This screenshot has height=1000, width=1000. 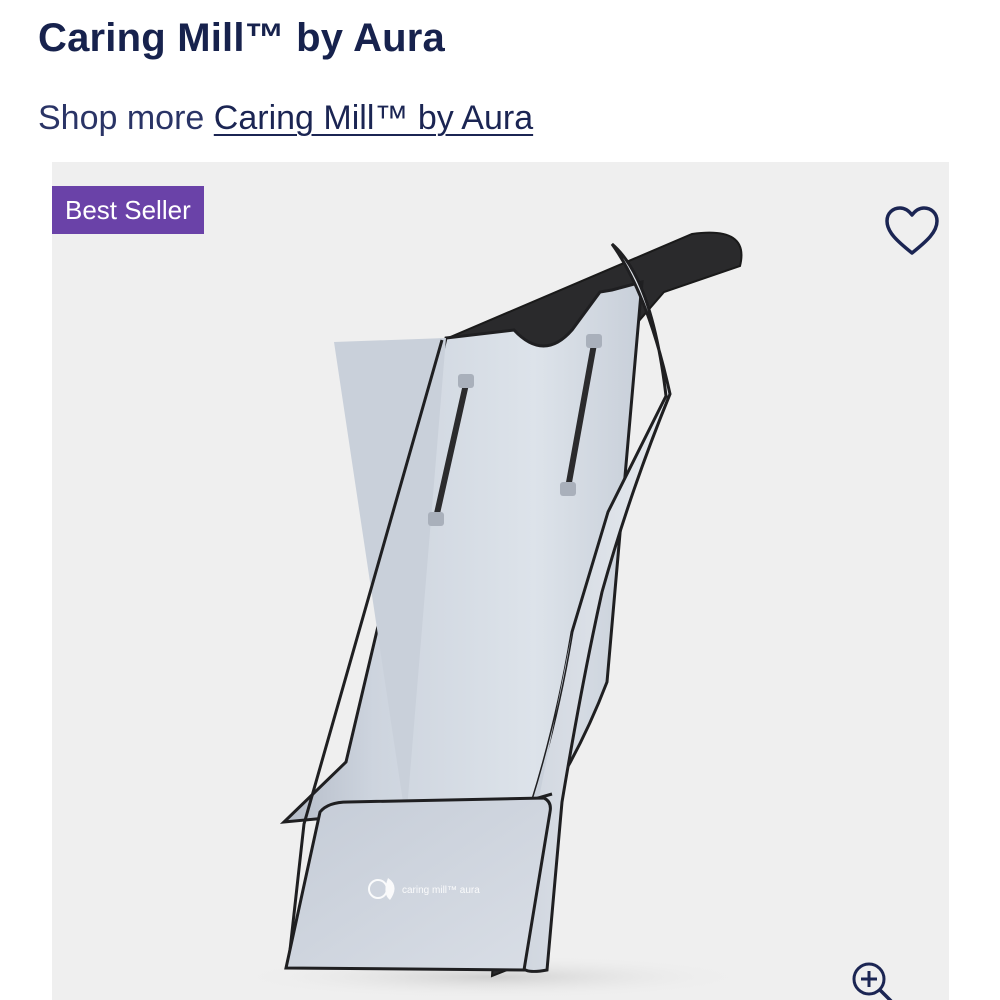 What do you see at coordinates (871, 979) in the screenshot?
I see `zoom-in-icon` at bounding box center [871, 979].